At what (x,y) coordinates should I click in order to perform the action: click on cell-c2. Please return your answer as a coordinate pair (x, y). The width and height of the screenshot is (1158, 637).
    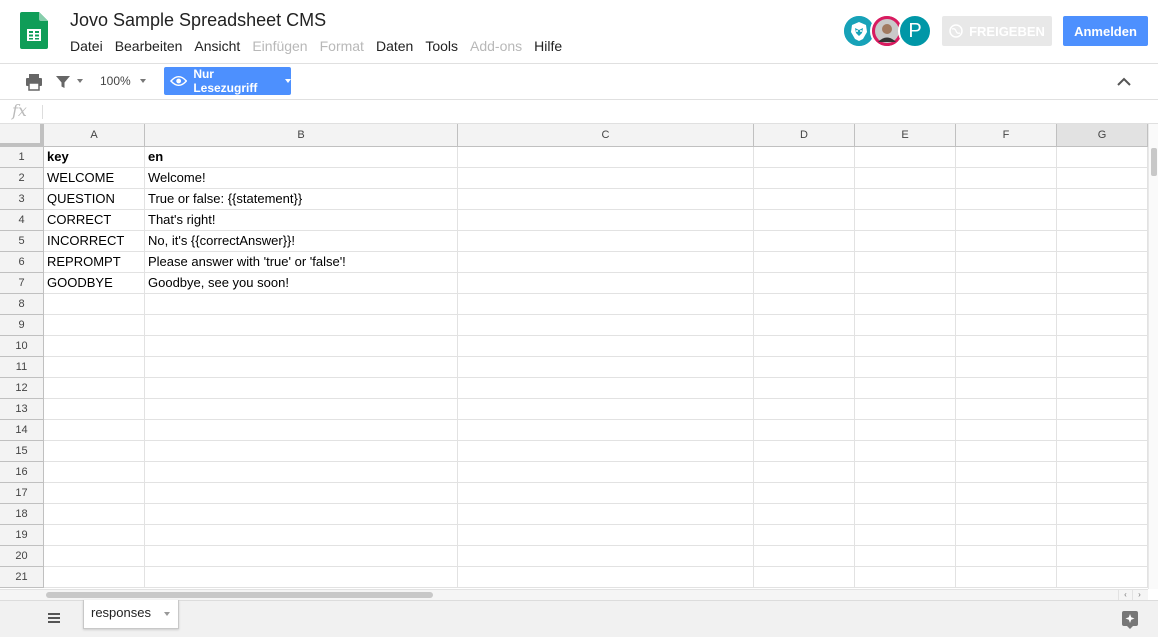
    Looking at the image, I should click on (606, 178).